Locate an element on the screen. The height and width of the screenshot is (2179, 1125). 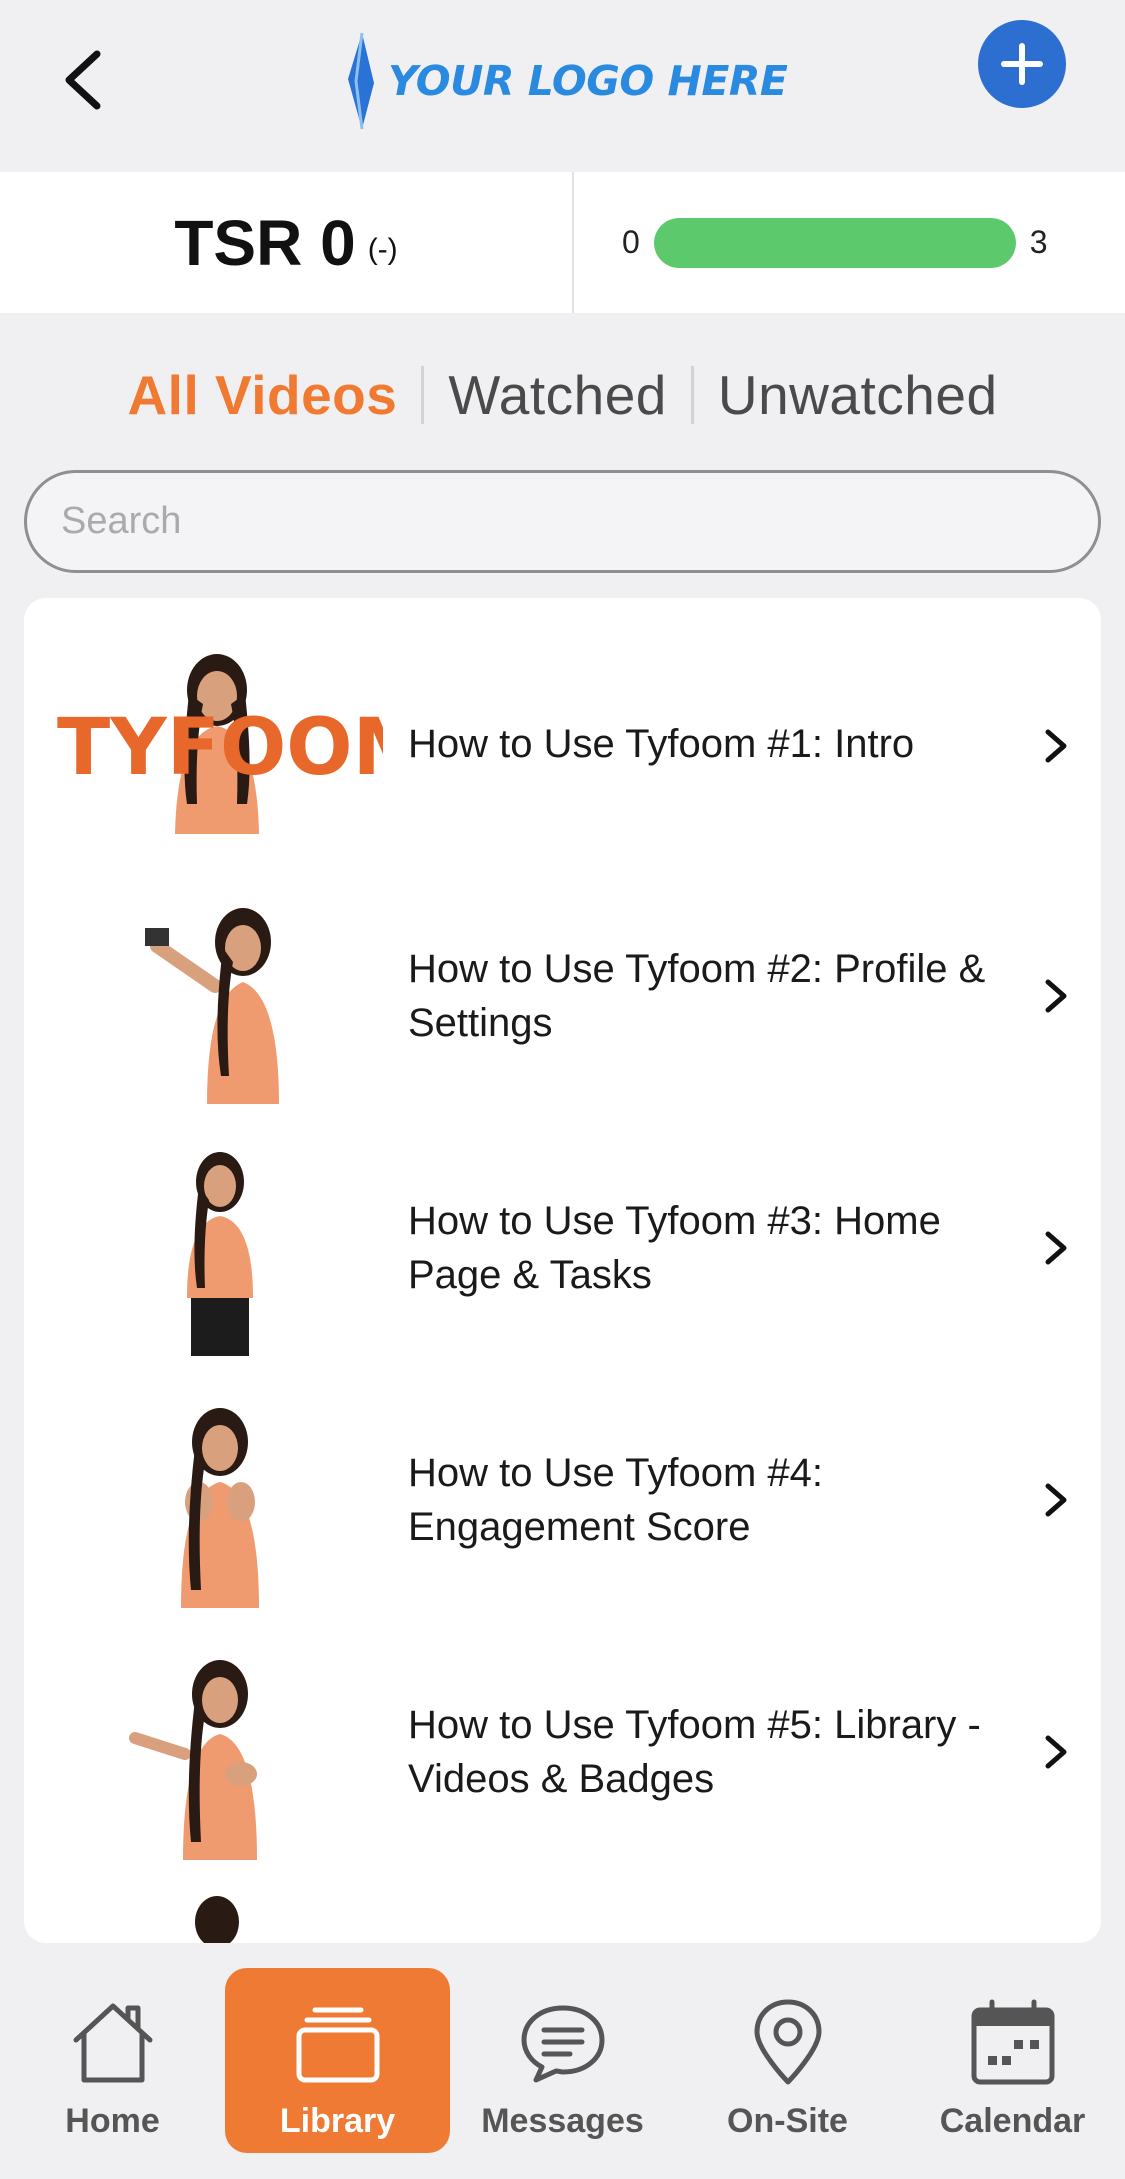
nav-messages: Messages is located at coordinates (562, 2060).